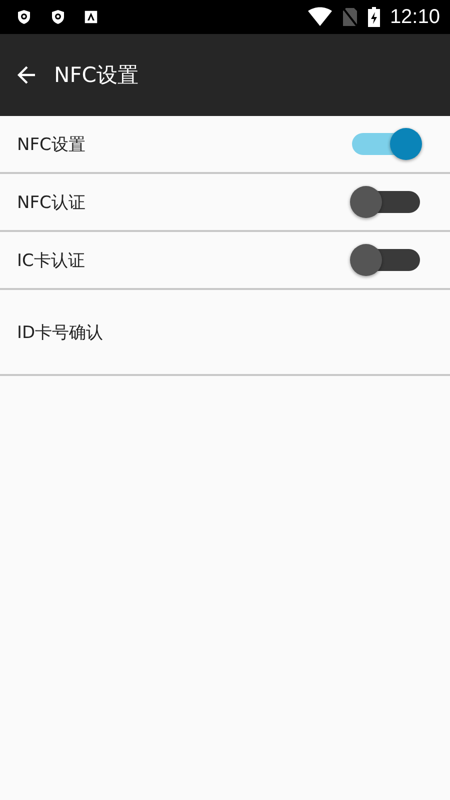 The width and height of the screenshot is (450, 800). I want to click on settings-row: ID卡号确认, so click(225, 333).